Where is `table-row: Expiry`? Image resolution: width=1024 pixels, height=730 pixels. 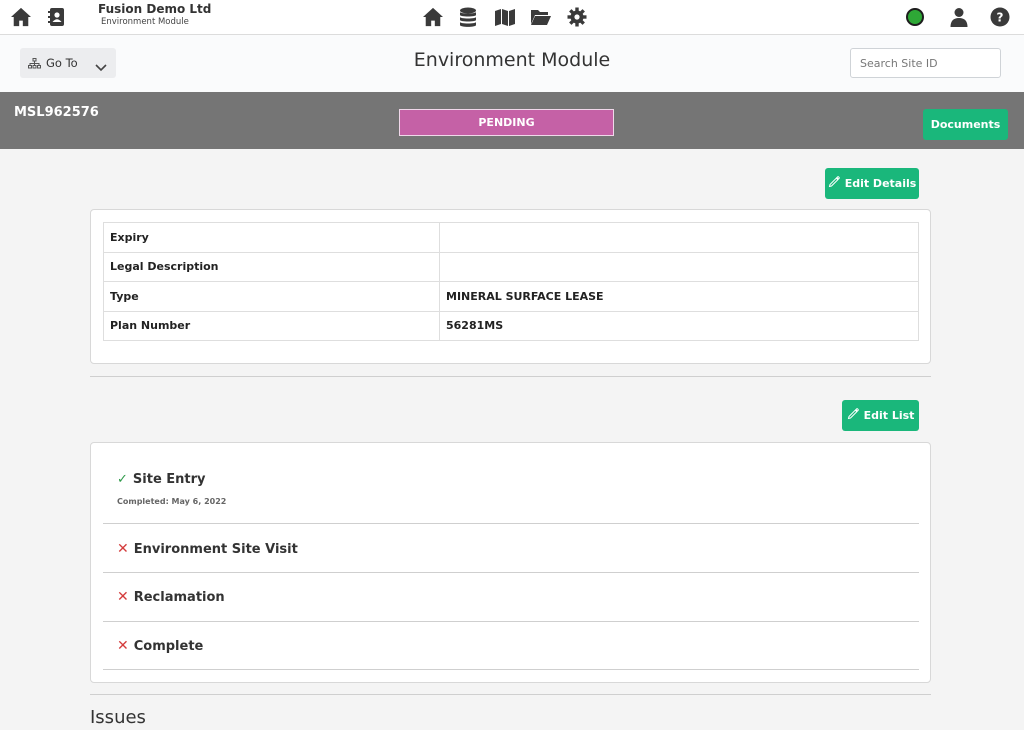
table-row: Expiry is located at coordinates (511, 237).